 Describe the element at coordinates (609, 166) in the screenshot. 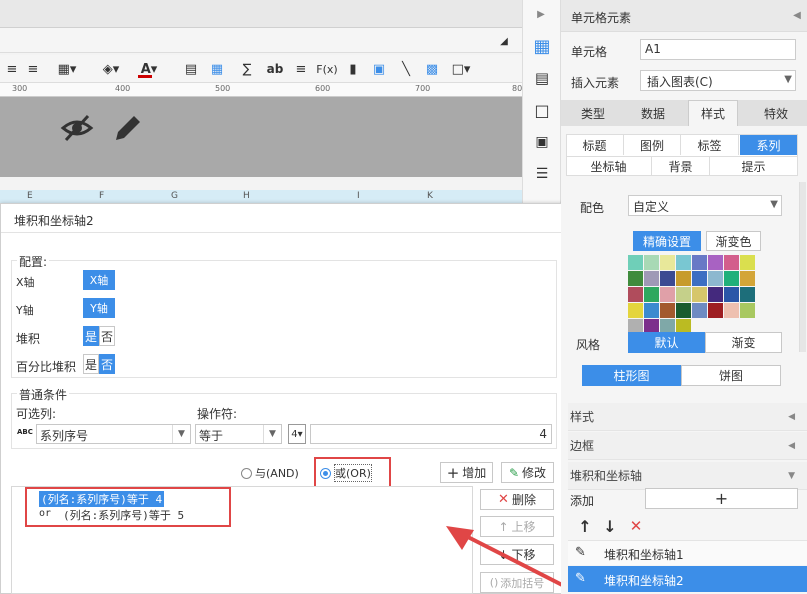

I see `subtab-axis: 坐标轴` at that location.